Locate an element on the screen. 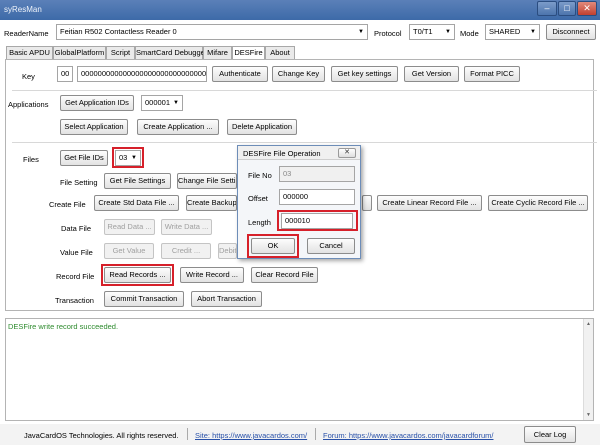 Image resolution: width=600 pixels, height=445 pixels. record-file-label: Record File is located at coordinates (75, 276).